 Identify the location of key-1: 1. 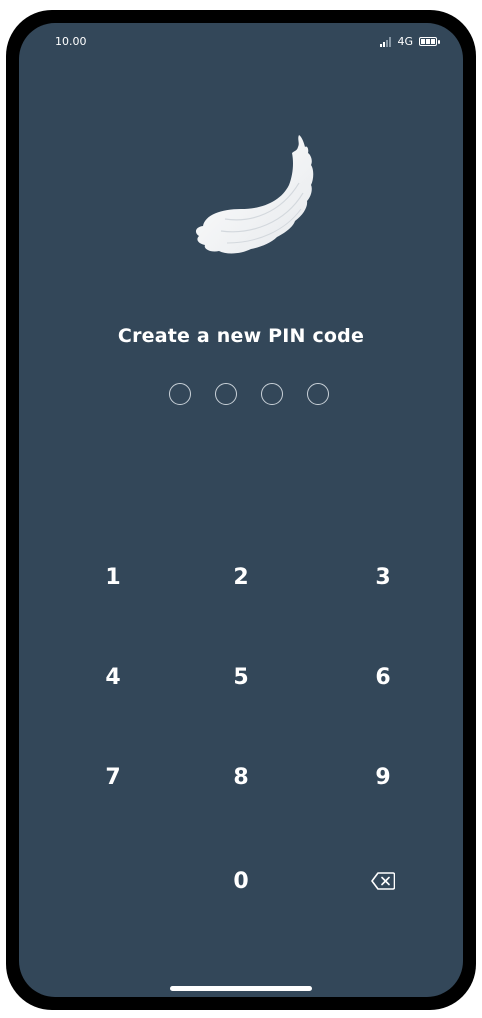
(113, 577).